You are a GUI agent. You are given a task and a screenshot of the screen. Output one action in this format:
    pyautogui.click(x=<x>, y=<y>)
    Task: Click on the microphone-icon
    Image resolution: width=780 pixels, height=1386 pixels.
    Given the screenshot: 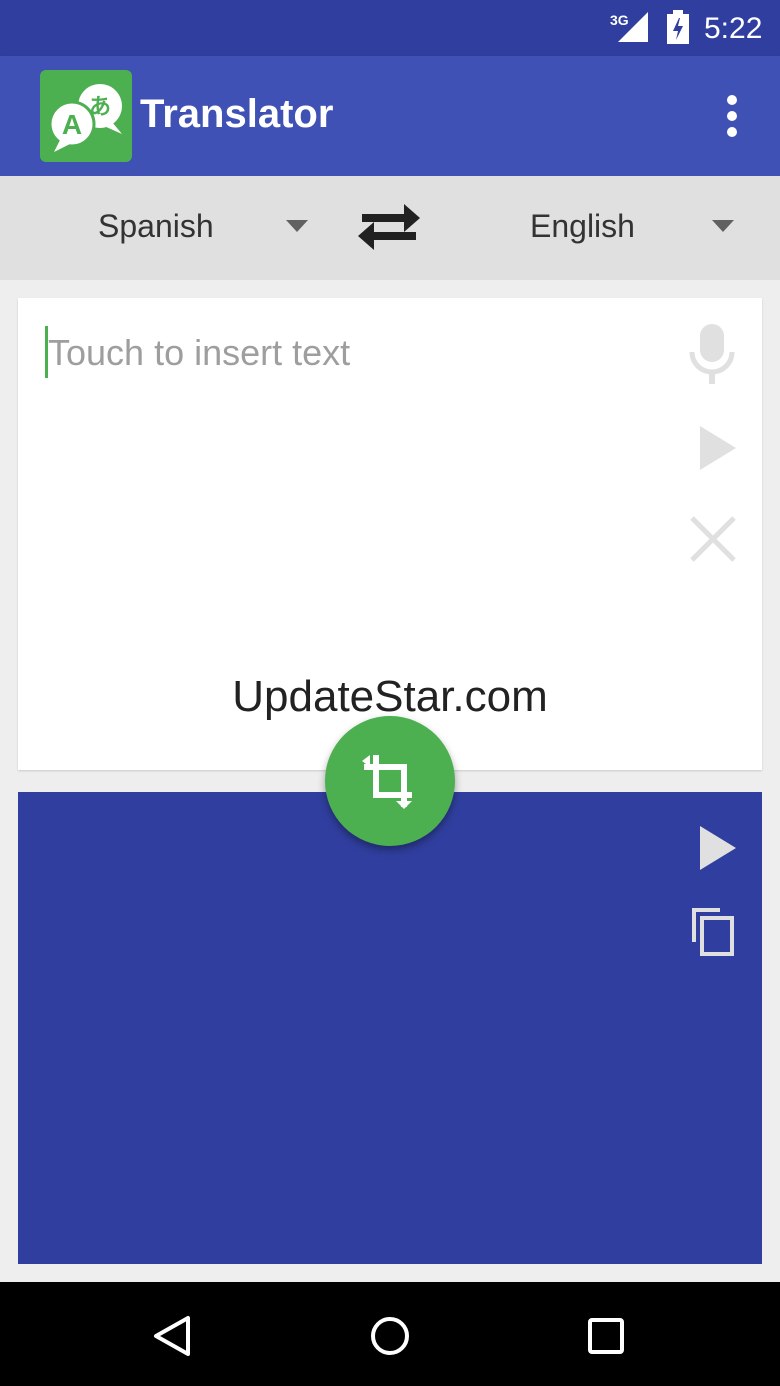 What is the action you would take?
    pyautogui.click(x=712, y=354)
    